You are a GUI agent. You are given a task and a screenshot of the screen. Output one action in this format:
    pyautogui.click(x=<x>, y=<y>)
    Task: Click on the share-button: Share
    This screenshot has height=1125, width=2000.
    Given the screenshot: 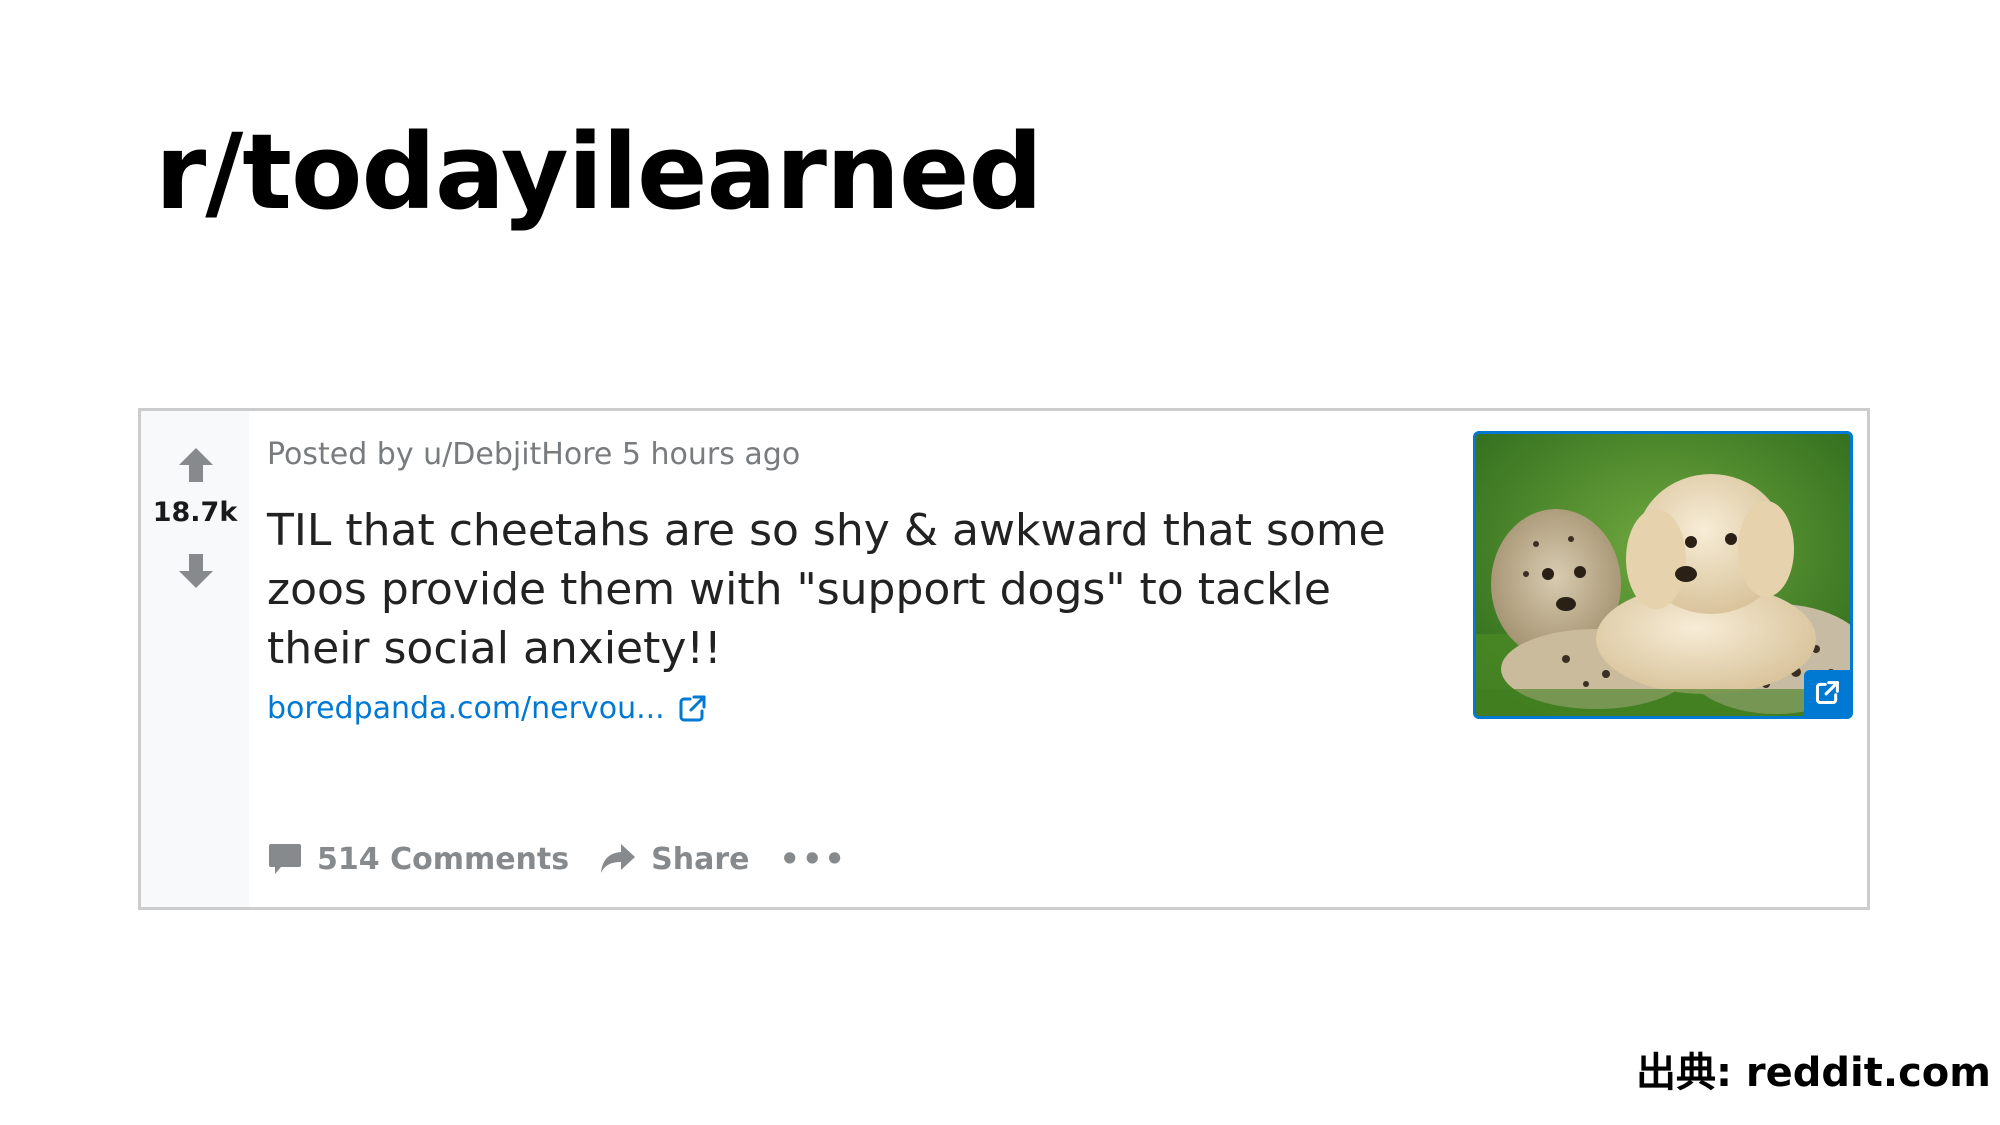 What is the action you would take?
    pyautogui.click(x=674, y=859)
    